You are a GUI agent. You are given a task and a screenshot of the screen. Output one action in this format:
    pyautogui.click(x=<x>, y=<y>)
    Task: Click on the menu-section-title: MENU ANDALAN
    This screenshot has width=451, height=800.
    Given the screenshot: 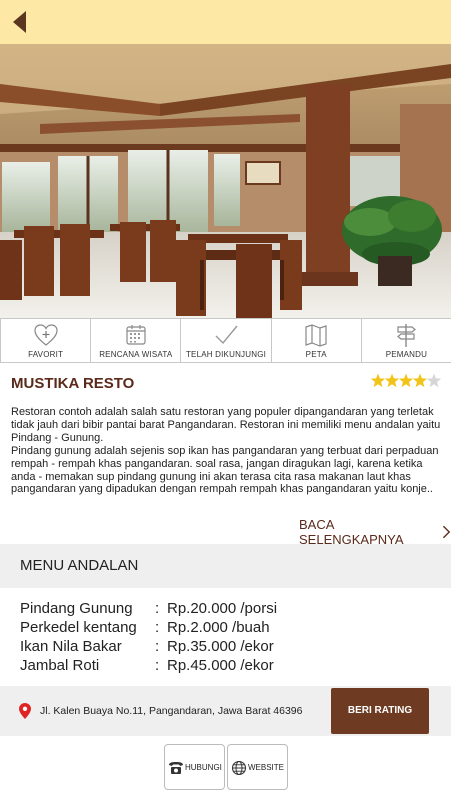 What is the action you would take?
    pyautogui.click(x=79, y=565)
    